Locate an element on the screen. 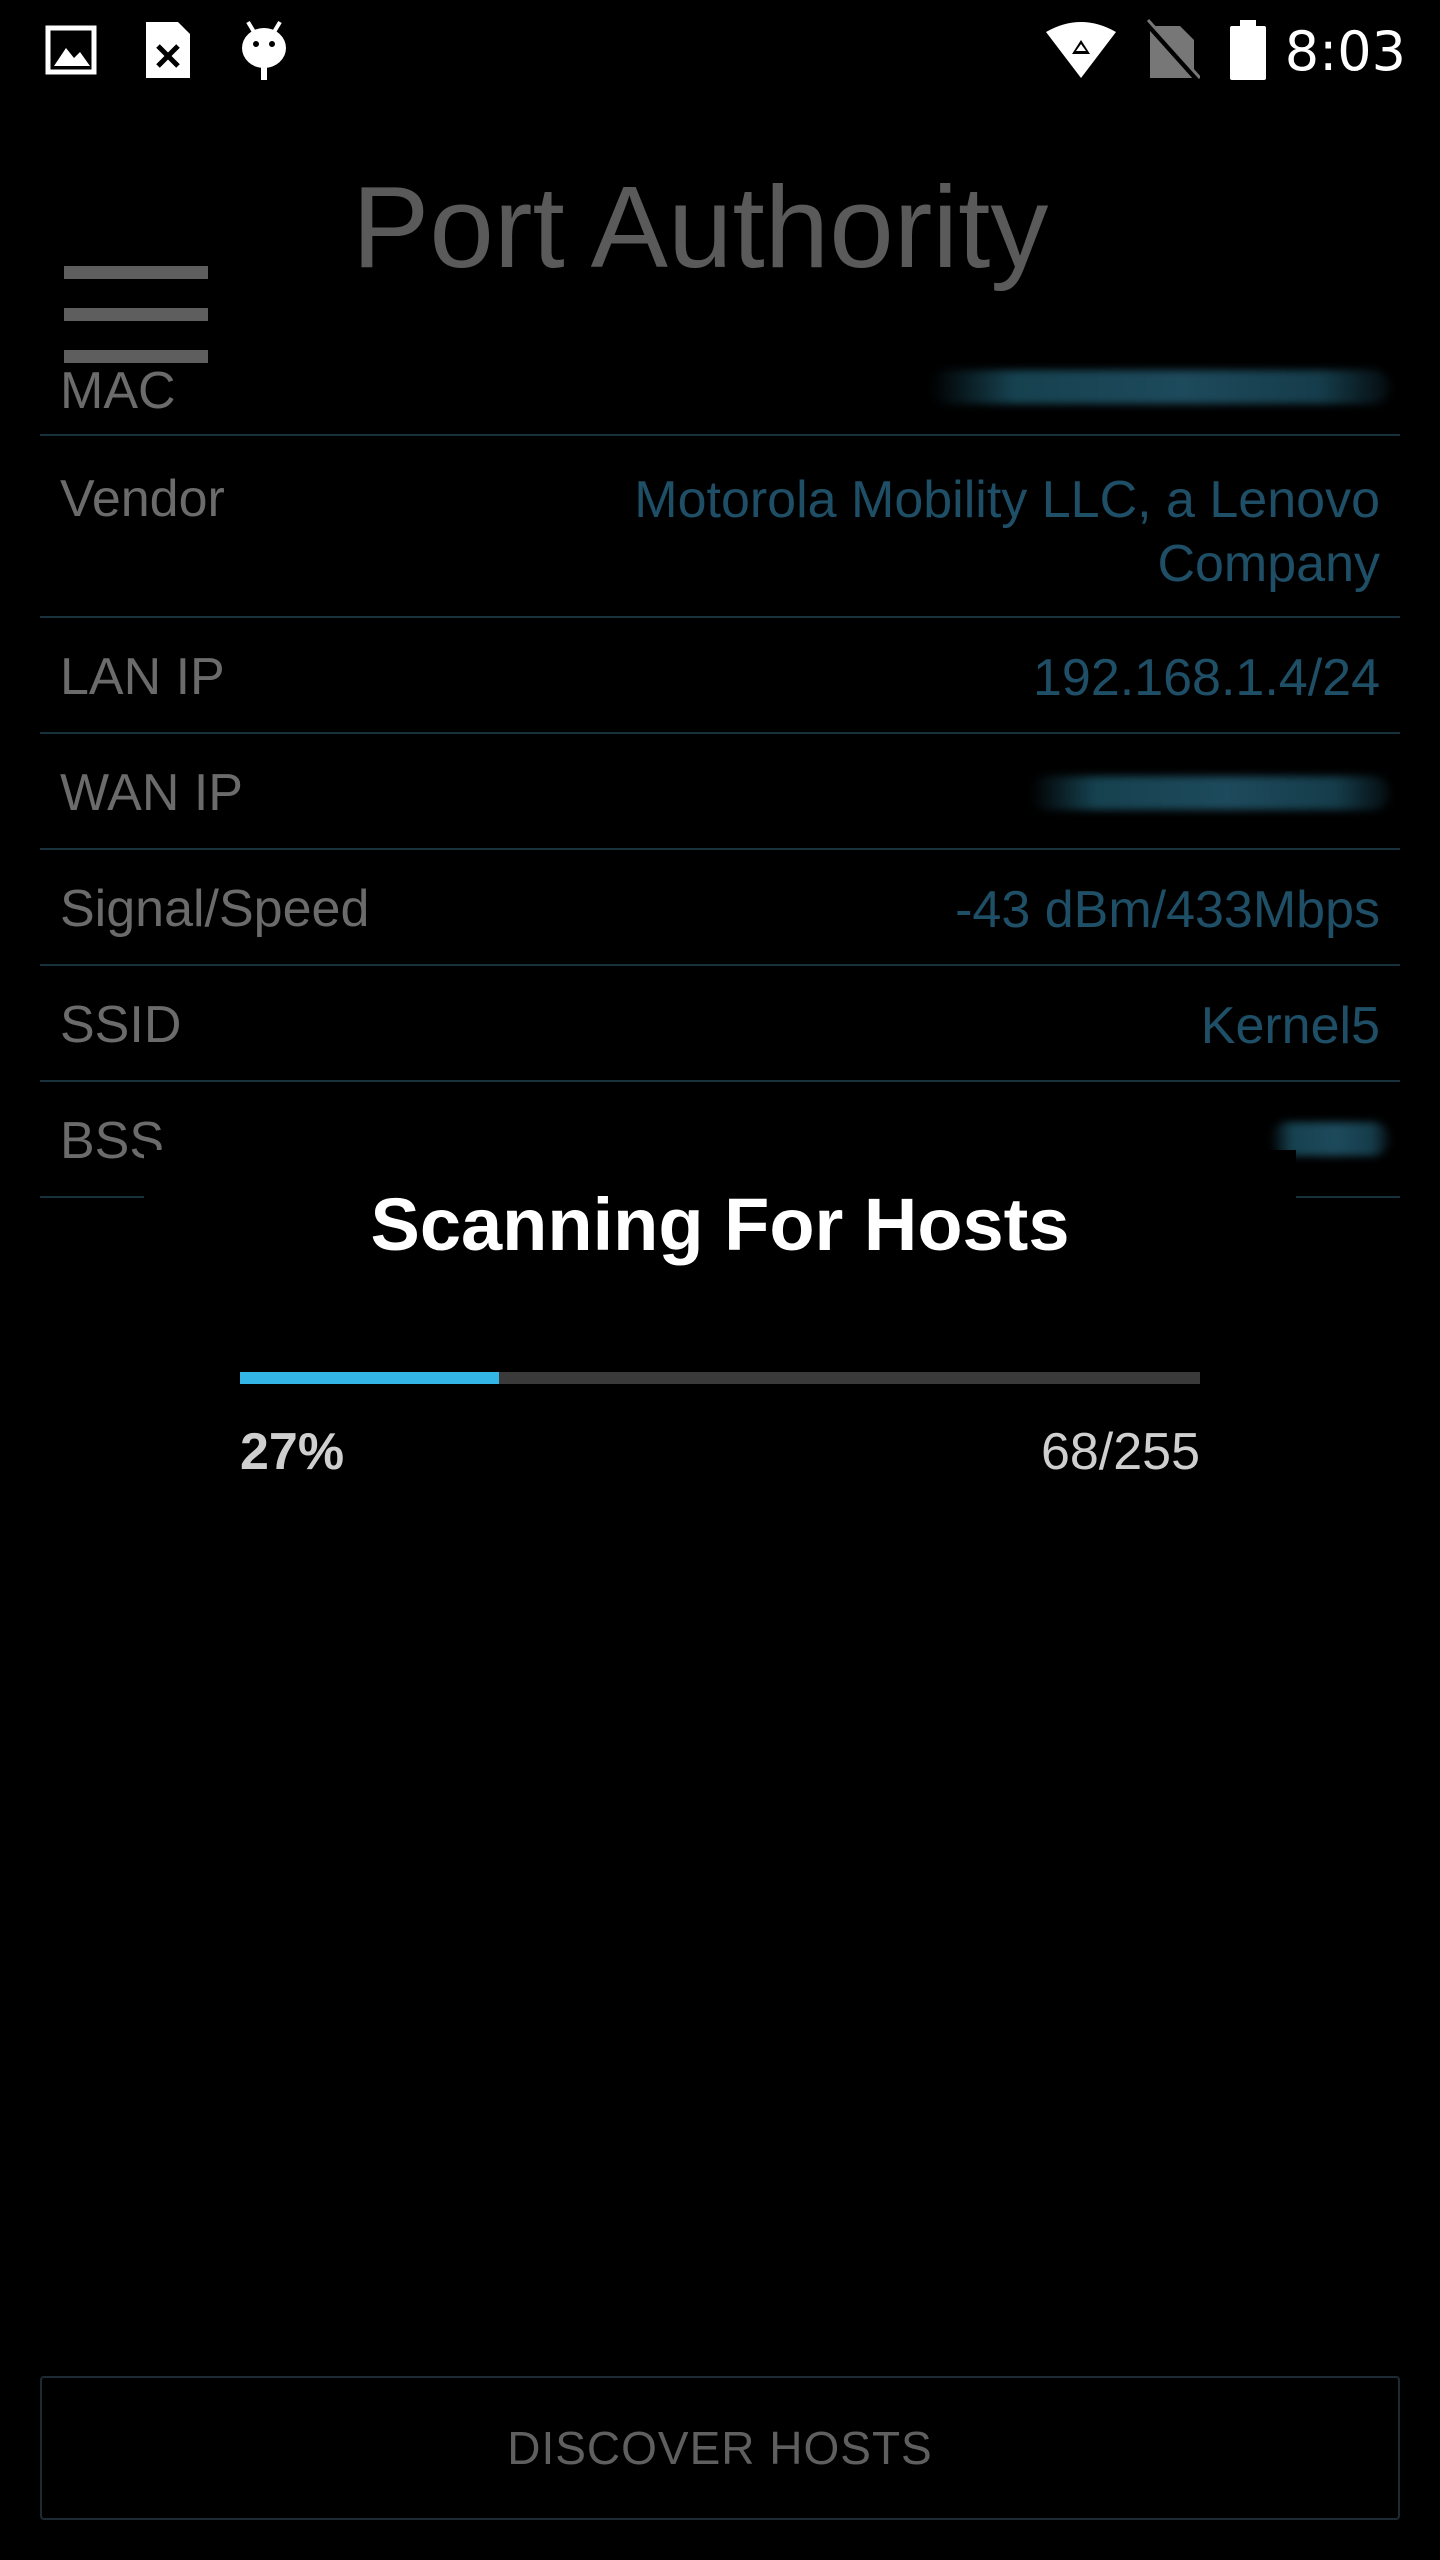  wan-ip-label: WAN IP is located at coordinates (151, 793).